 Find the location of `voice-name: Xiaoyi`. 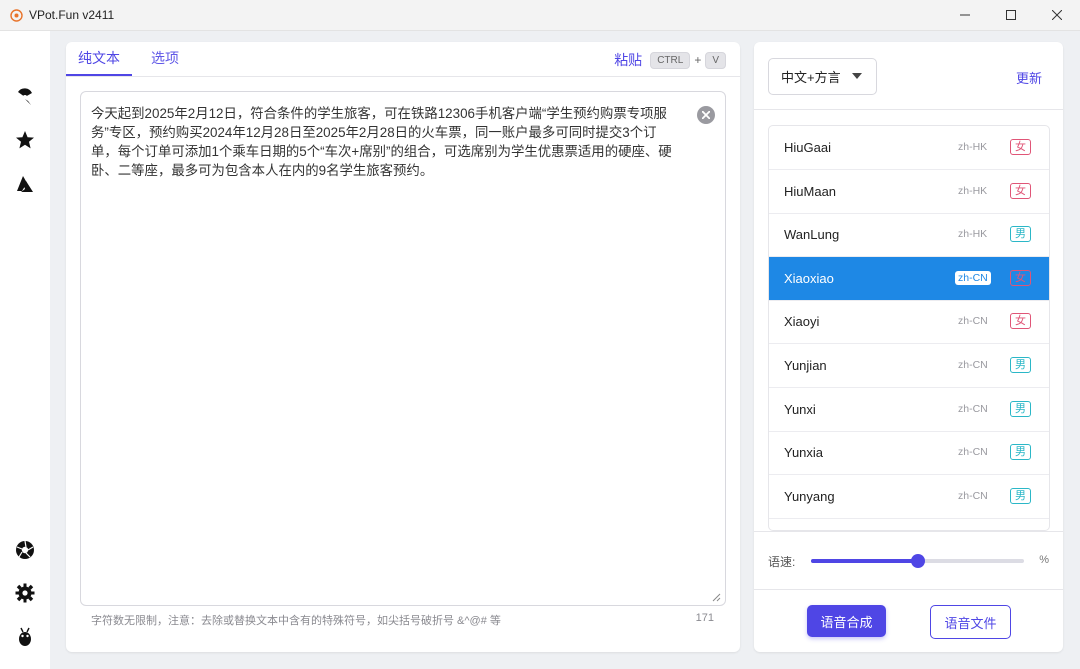

voice-name: Xiaoyi is located at coordinates (802, 322).